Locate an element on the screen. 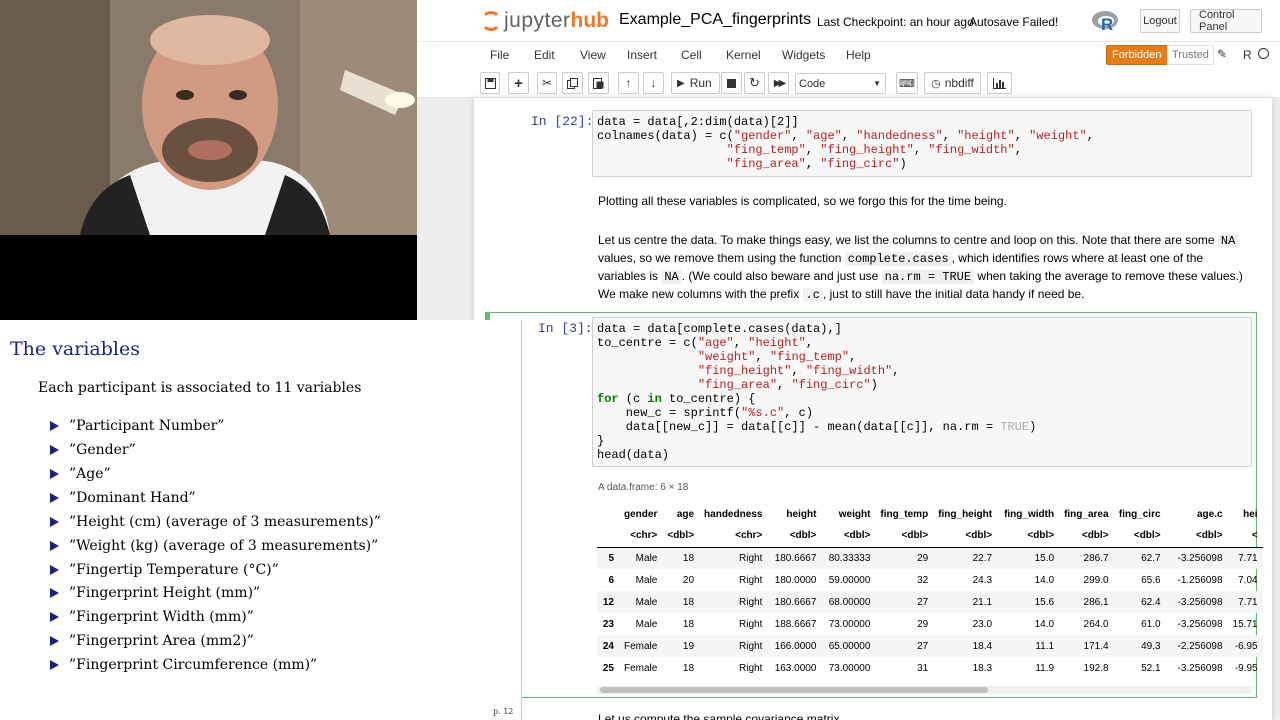 This screenshot has width=1280, height=720. menu-insert: Insert is located at coordinates (642, 55).